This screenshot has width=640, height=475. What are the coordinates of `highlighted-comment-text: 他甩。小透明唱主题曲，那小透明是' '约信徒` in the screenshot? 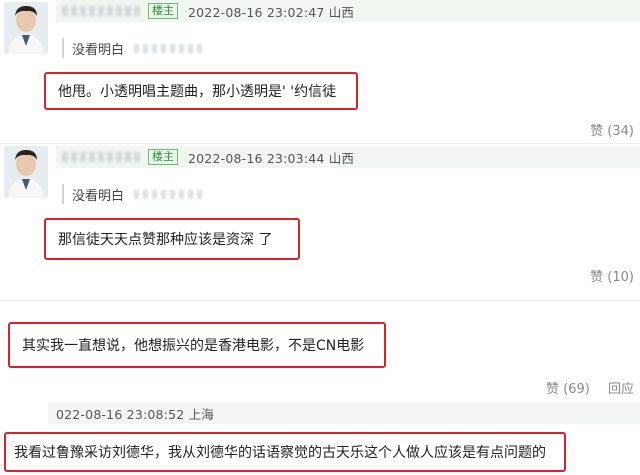 It's located at (201, 91).